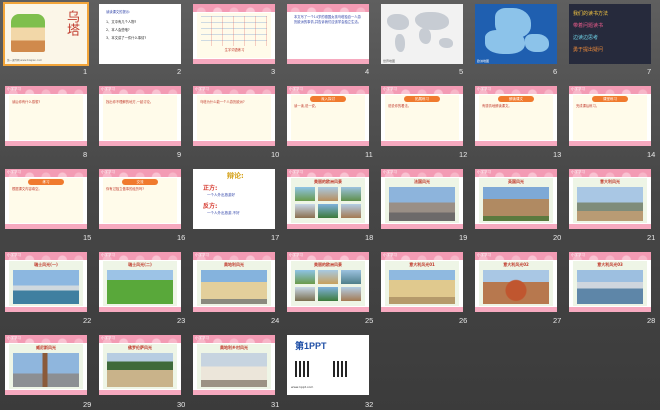  I want to click on slide-thumbnail: 小学学习 英国风光, so click(516, 199).